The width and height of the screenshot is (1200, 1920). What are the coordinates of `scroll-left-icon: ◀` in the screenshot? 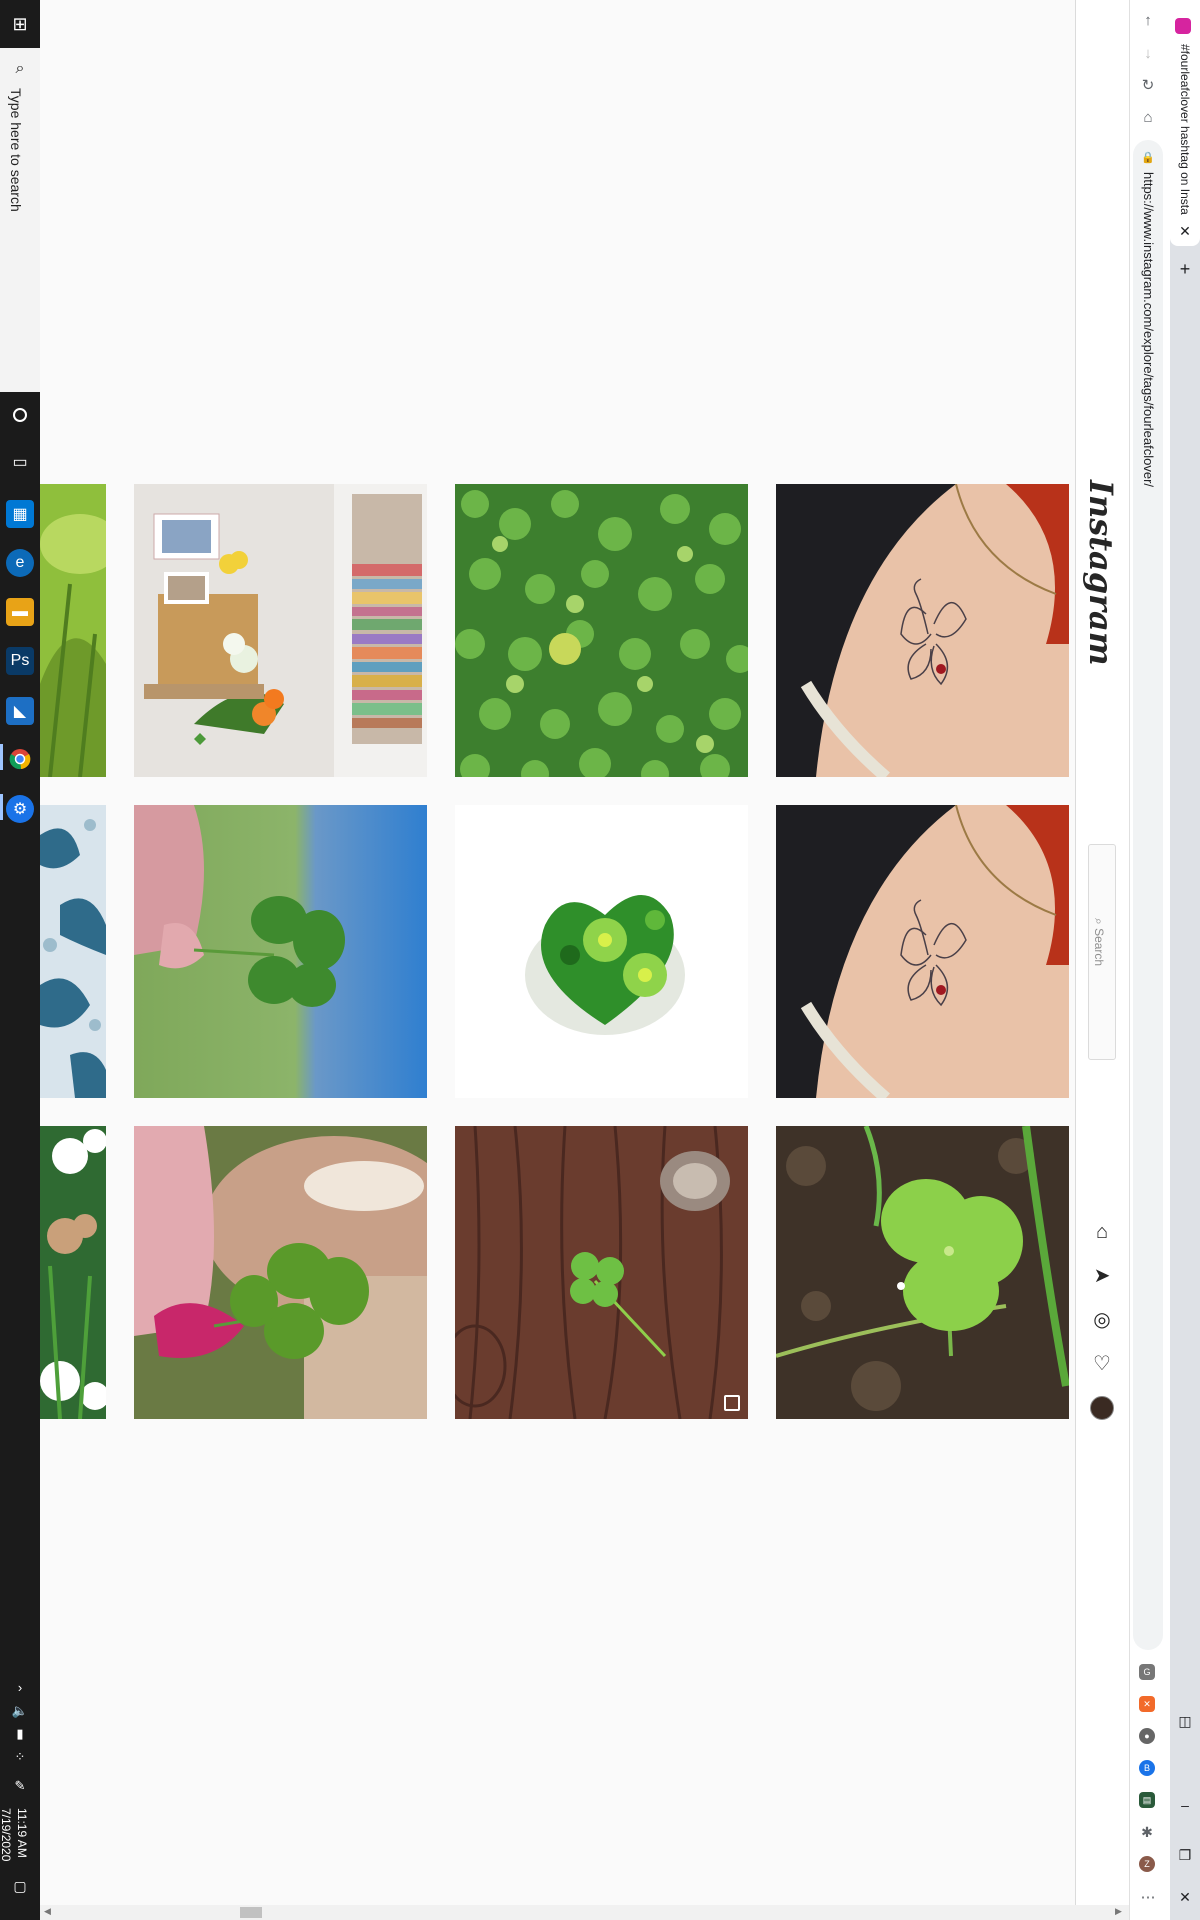 It's located at (47, 1911).